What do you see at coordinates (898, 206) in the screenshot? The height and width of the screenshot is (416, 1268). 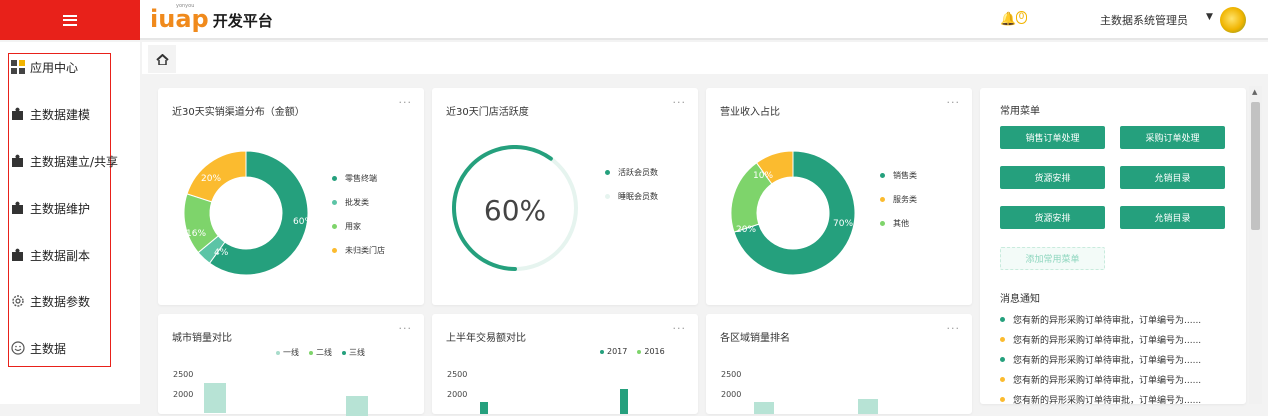 I see `revenue-legend: 销售类 服务类 其他` at bounding box center [898, 206].